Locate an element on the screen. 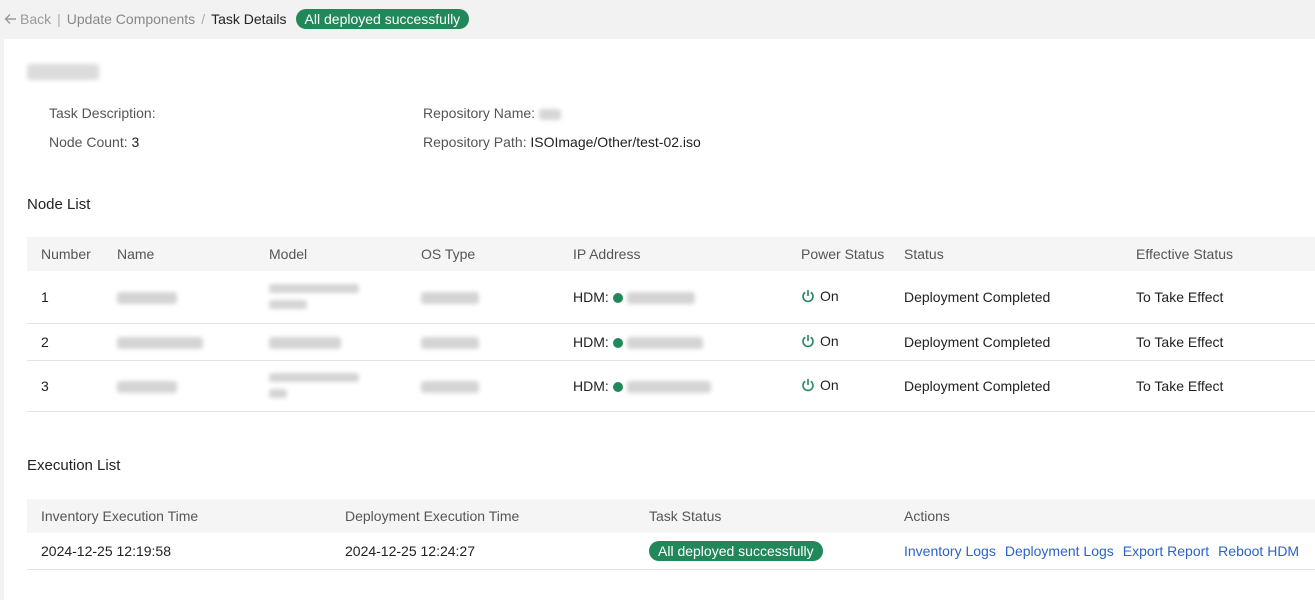  node-list-title: Node List is located at coordinates (59, 204).